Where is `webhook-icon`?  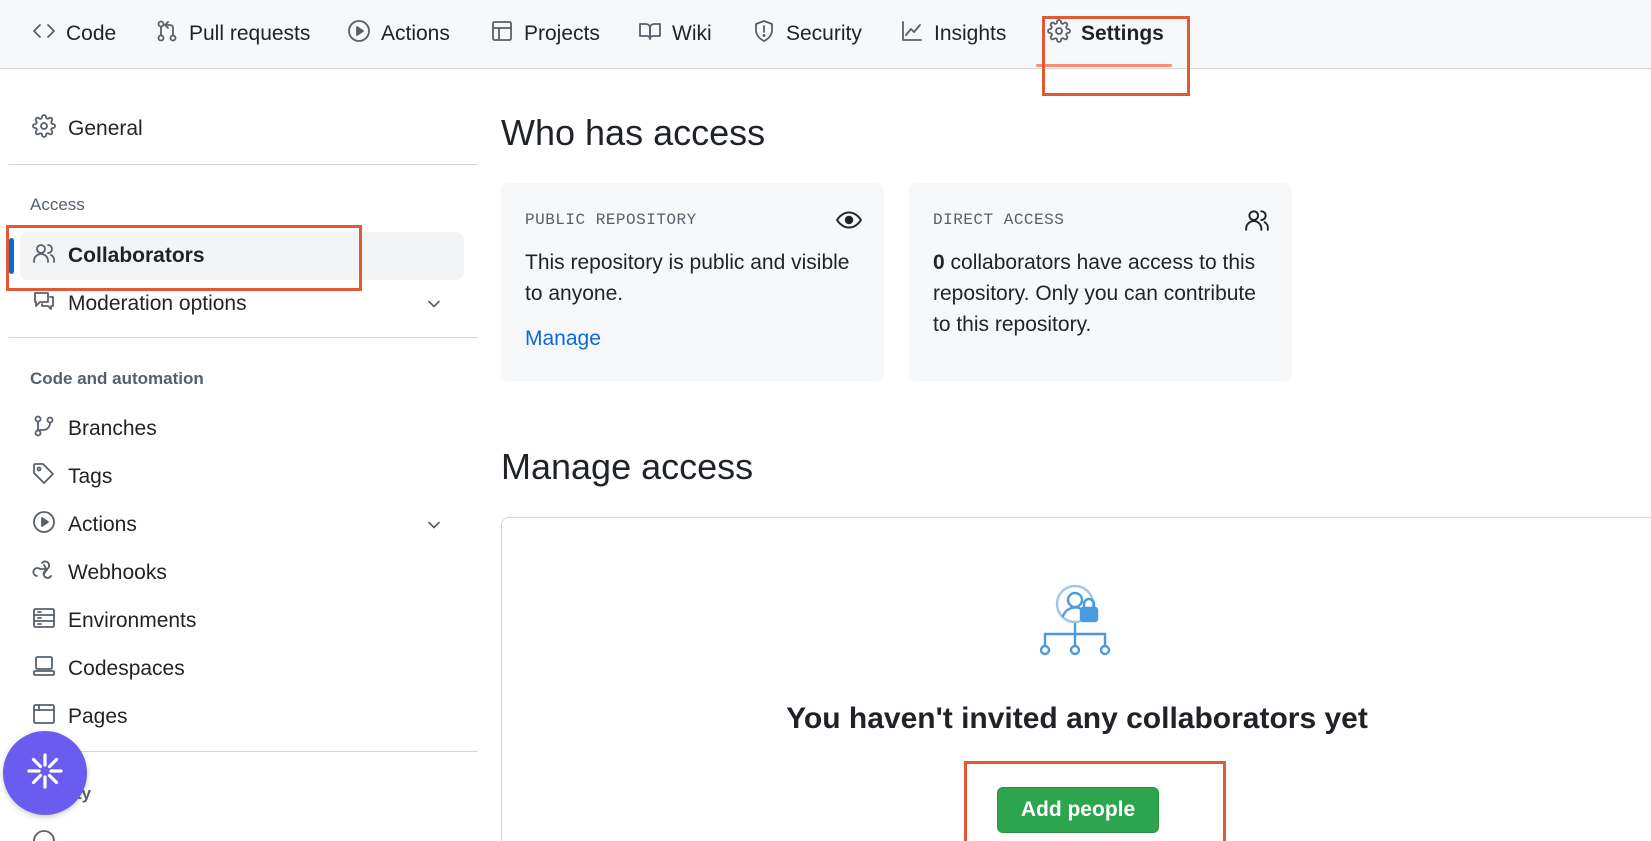
webhook-icon is located at coordinates (44, 573).